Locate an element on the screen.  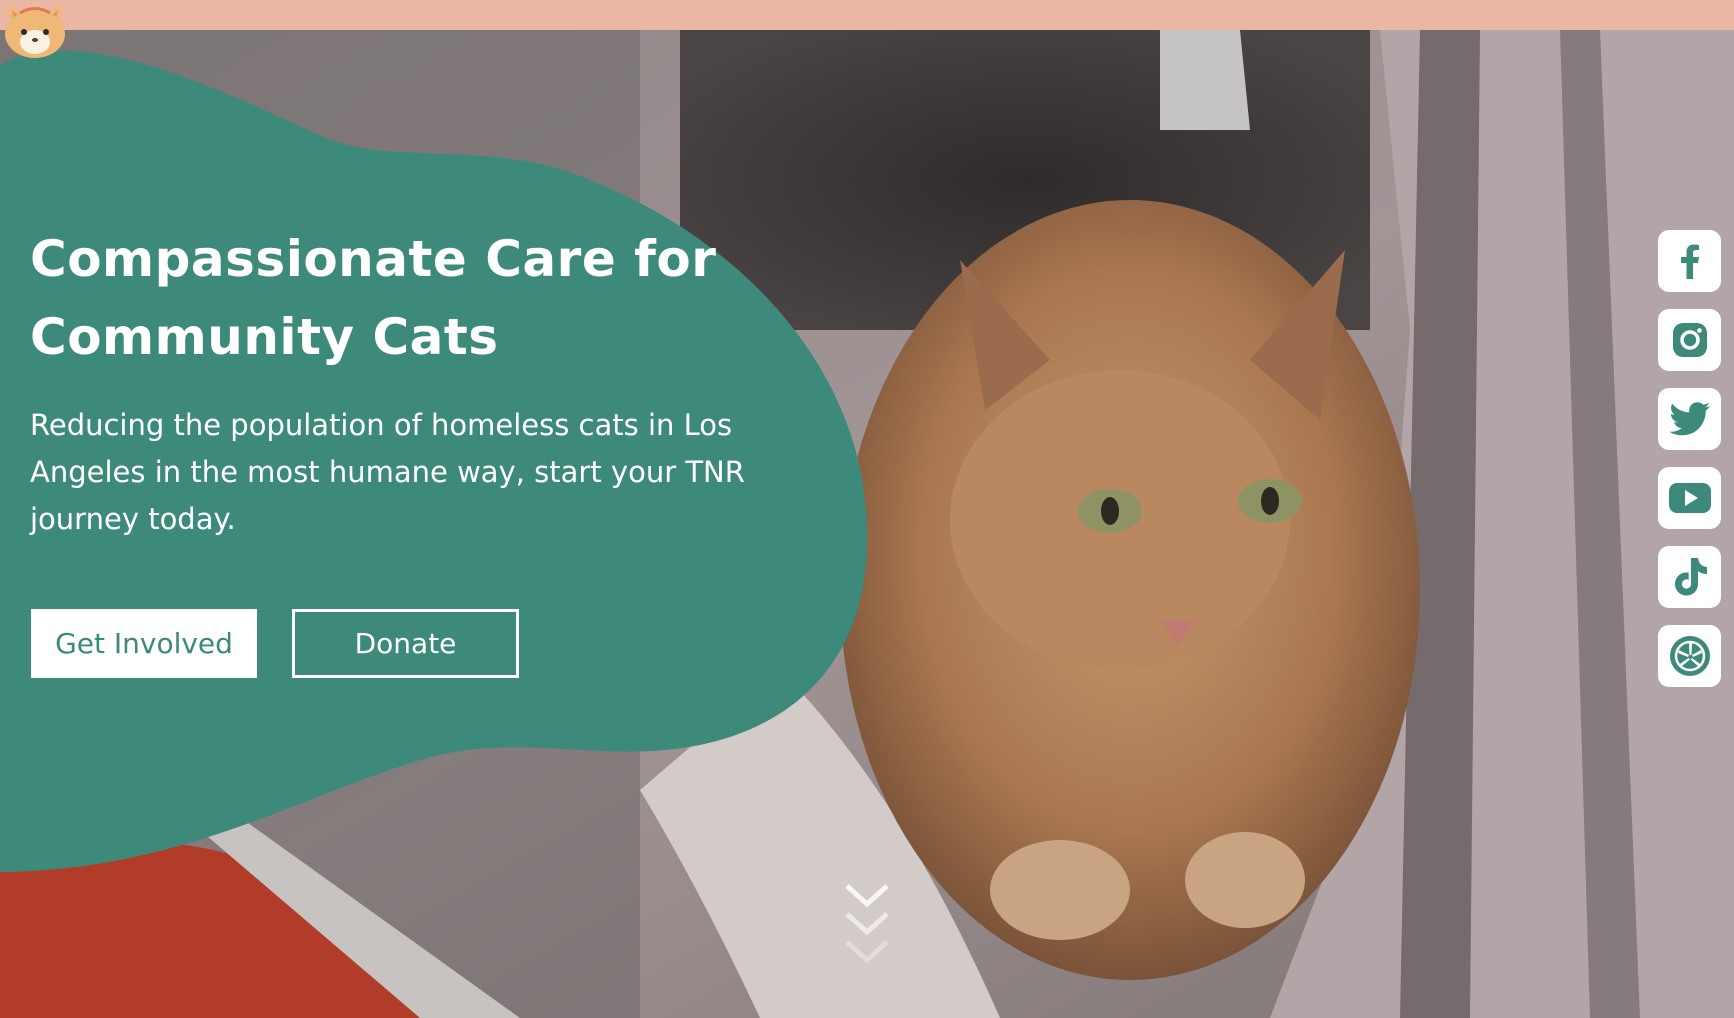
tiktok-link is located at coordinates (1689, 577).